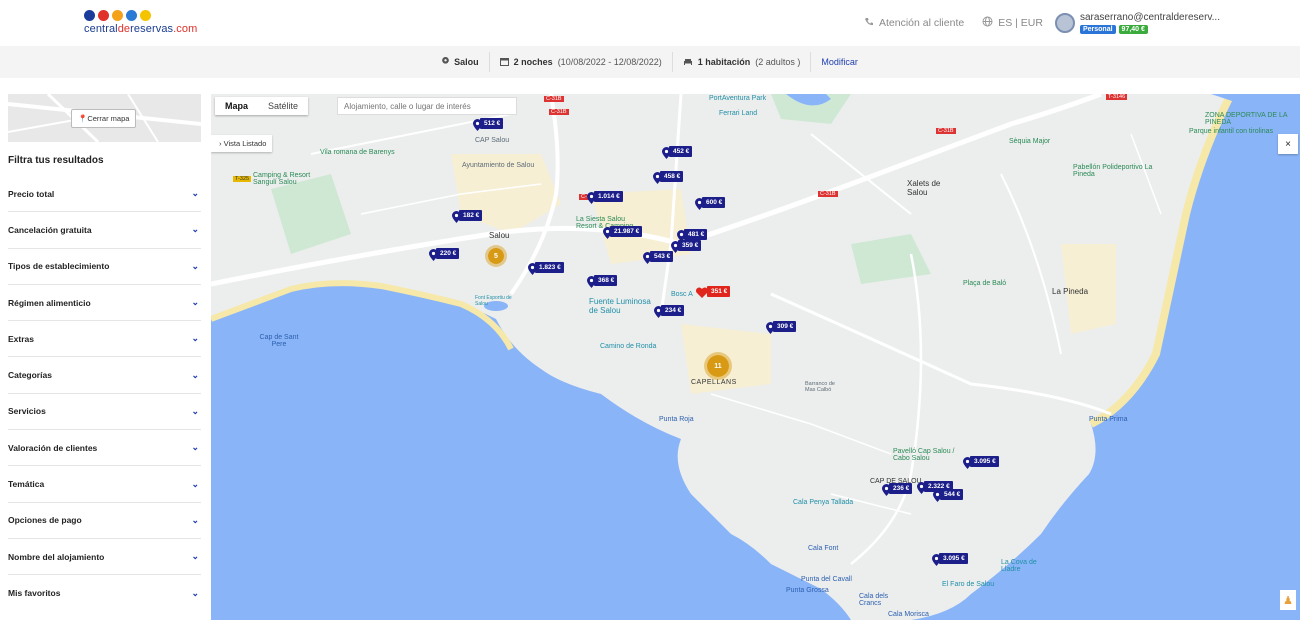  I want to click on price-pin: 543 €, so click(658, 257).